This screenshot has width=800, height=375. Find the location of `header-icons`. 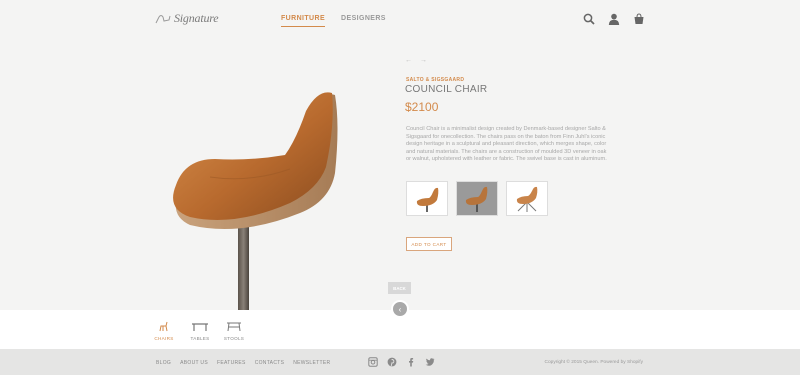

header-icons is located at coordinates (614, 19).